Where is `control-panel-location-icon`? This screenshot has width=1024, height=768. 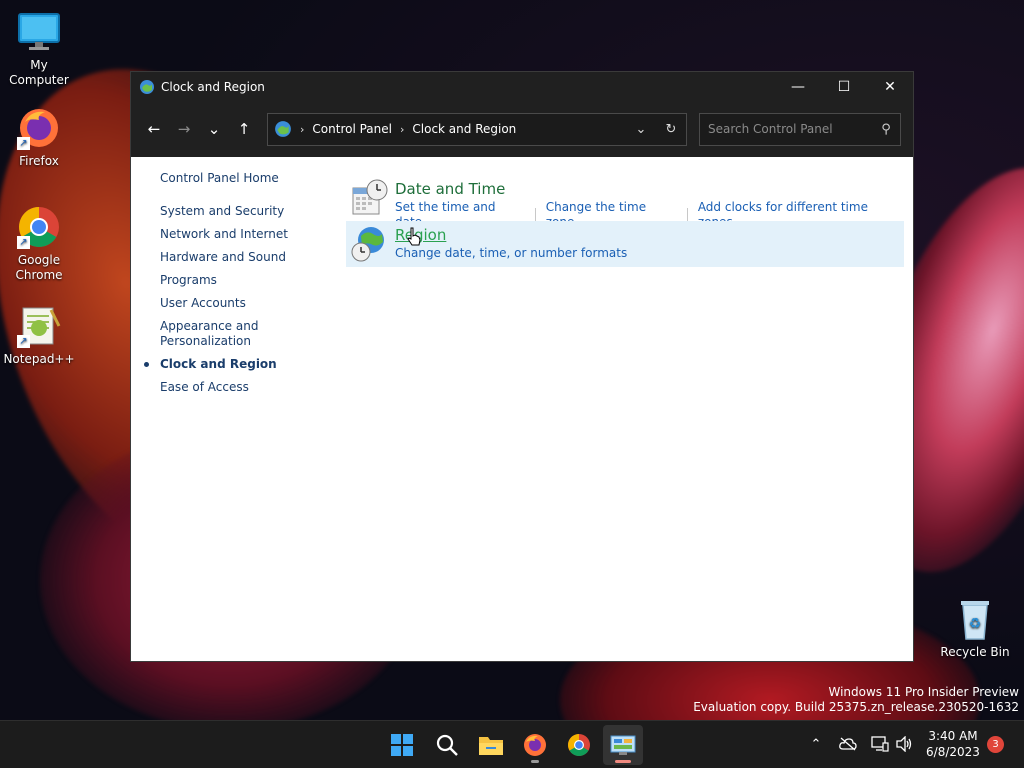
control-panel-location-icon is located at coordinates (283, 129).